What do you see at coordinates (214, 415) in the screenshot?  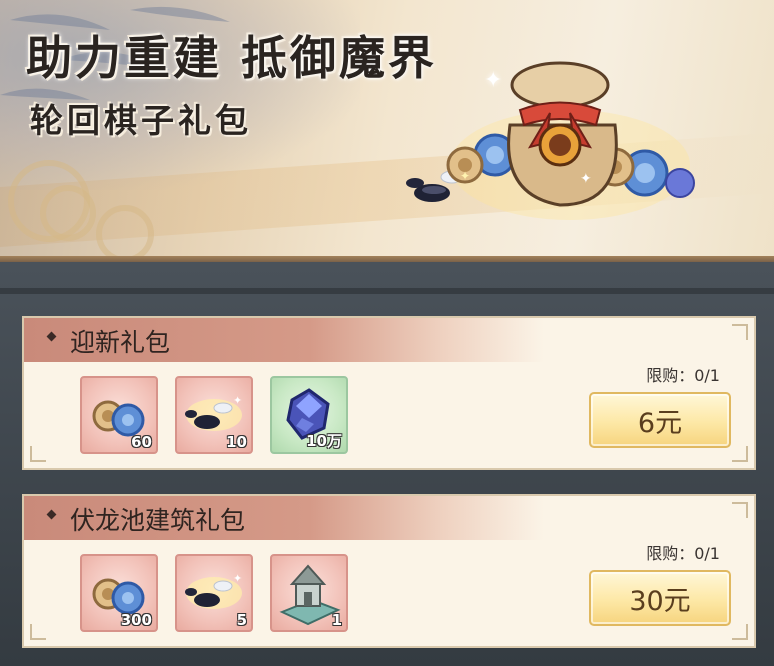 I see `pack-item-slot: ✦ 10` at bounding box center [214, 415].